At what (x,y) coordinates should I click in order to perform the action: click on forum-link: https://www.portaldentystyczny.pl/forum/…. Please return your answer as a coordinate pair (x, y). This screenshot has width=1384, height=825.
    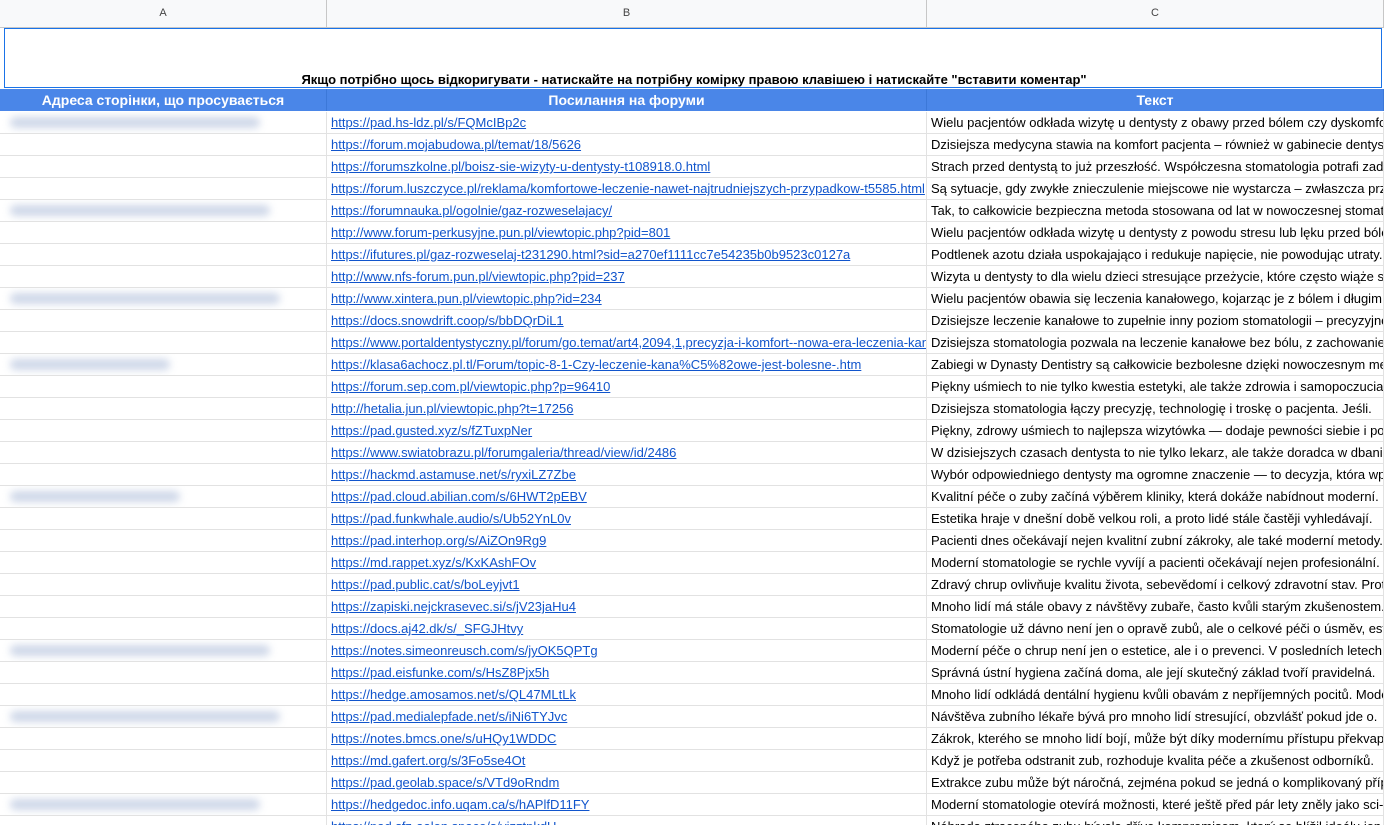
    Looking at the image, I should click on (628, 342).